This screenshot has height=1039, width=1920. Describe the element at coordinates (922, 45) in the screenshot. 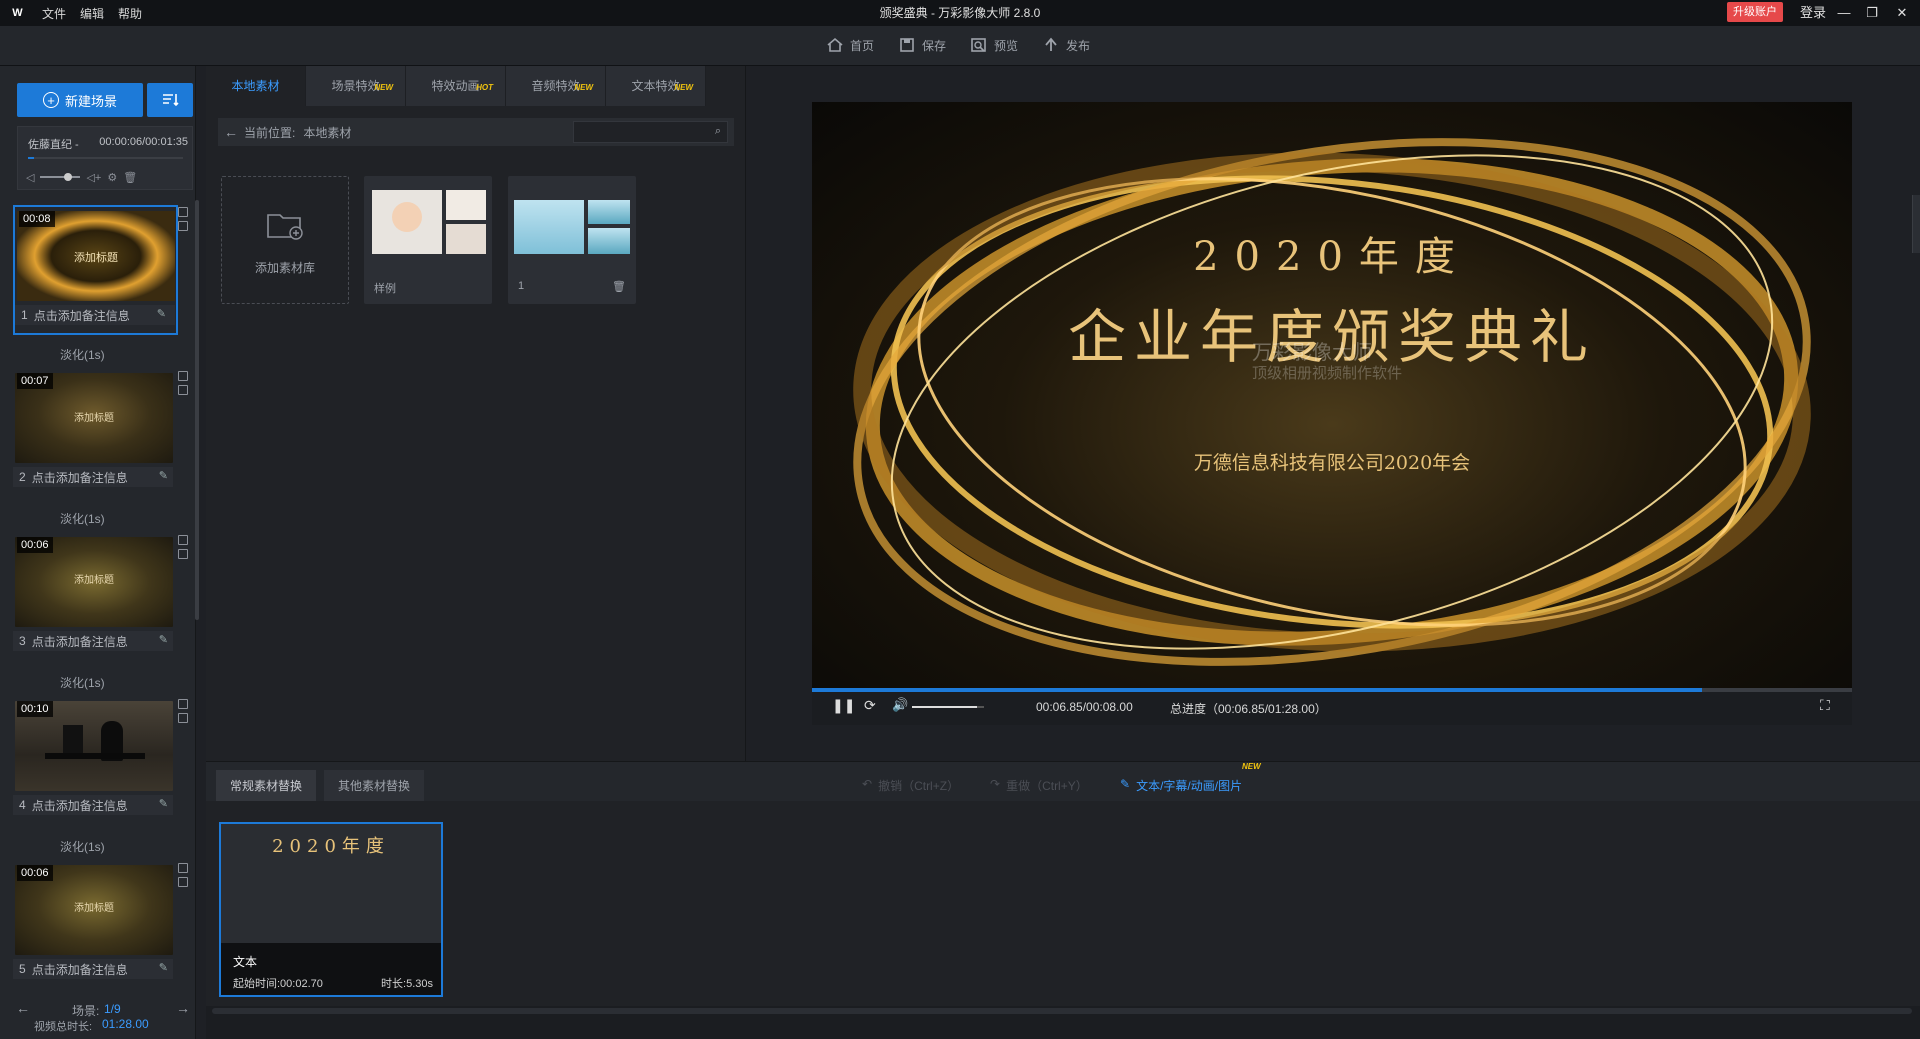

I see `save-button: 保存` at that location.